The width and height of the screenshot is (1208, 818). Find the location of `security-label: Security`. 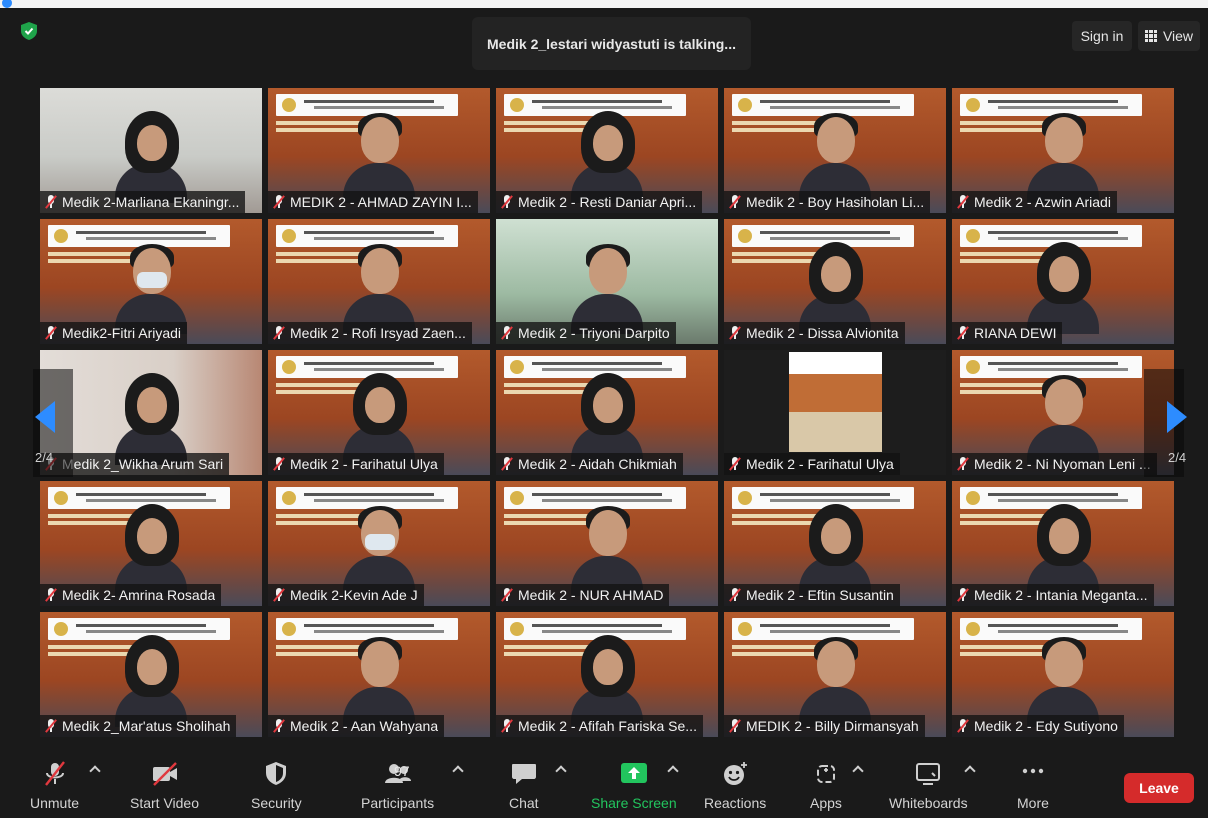

security-label: Security is located at coordinates (276, 803).